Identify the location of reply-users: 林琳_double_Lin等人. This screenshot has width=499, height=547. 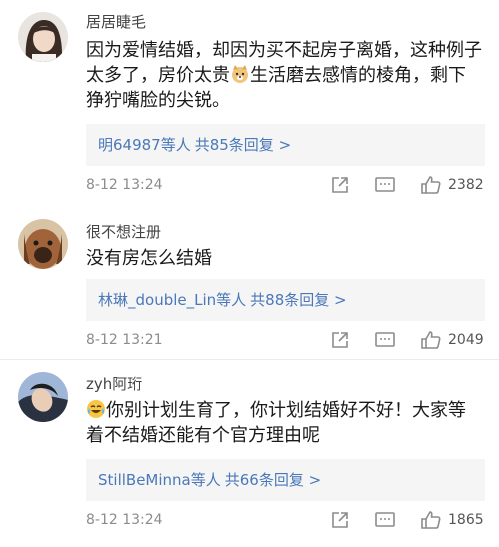
(172, 300).